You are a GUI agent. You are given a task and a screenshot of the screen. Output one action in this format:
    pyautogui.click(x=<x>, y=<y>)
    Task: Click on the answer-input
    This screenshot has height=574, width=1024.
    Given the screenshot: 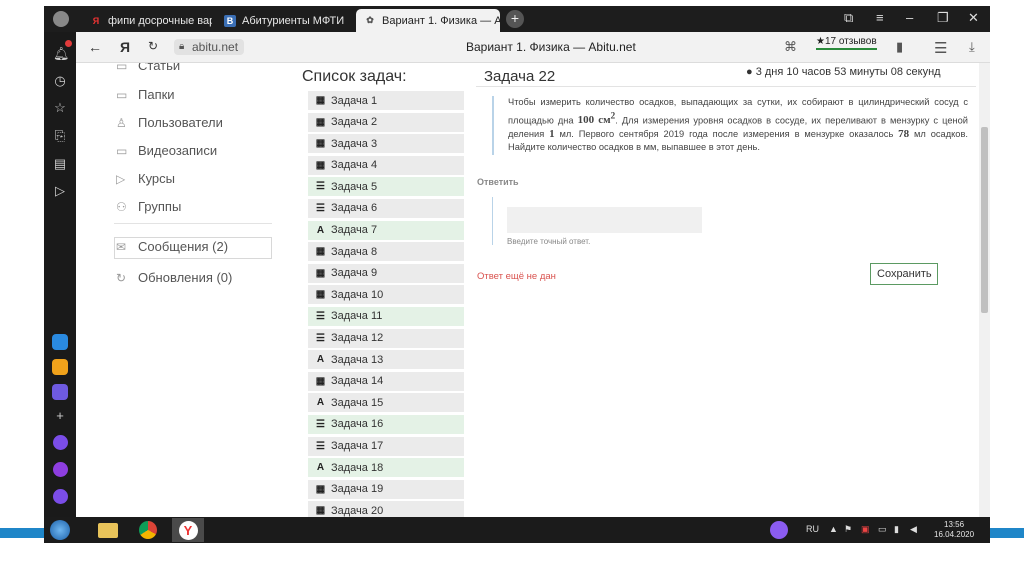 What is the action you would take?
    pyautogui.click(x=604, y=220)
    